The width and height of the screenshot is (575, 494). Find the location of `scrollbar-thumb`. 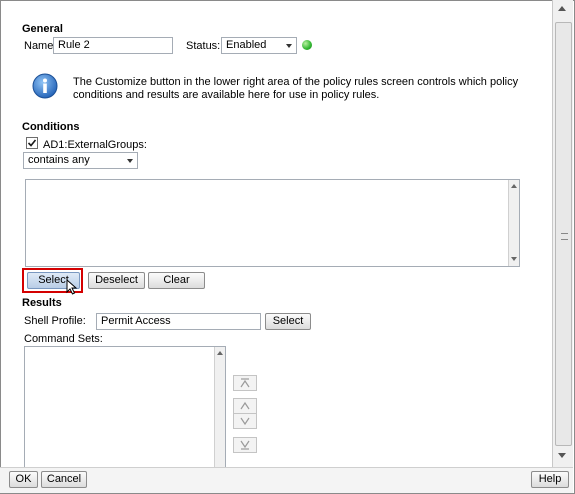

scrollbar-thumb is located at coordinates (563, 234).